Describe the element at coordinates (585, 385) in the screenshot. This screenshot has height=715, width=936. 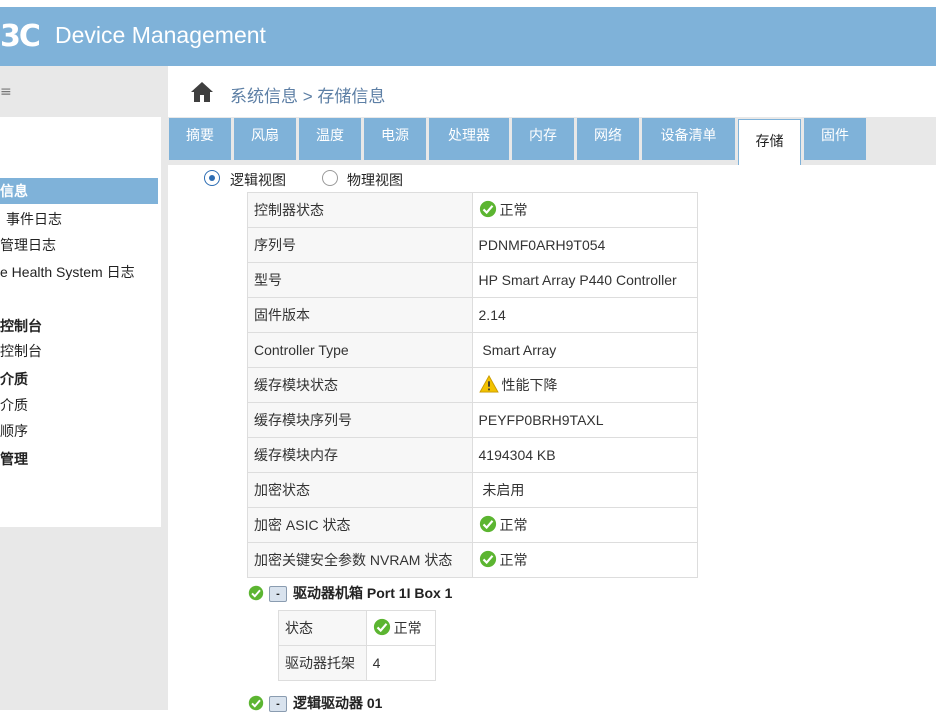
I see `row-value: 性能下降` at that location.